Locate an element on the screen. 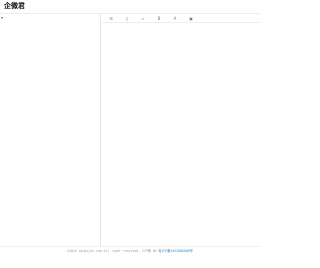 This screenshot has width=320, height=268. editor-toolbar: ☰ ▯ ⌕ B A ▣ is located at coordinates (181, 18).